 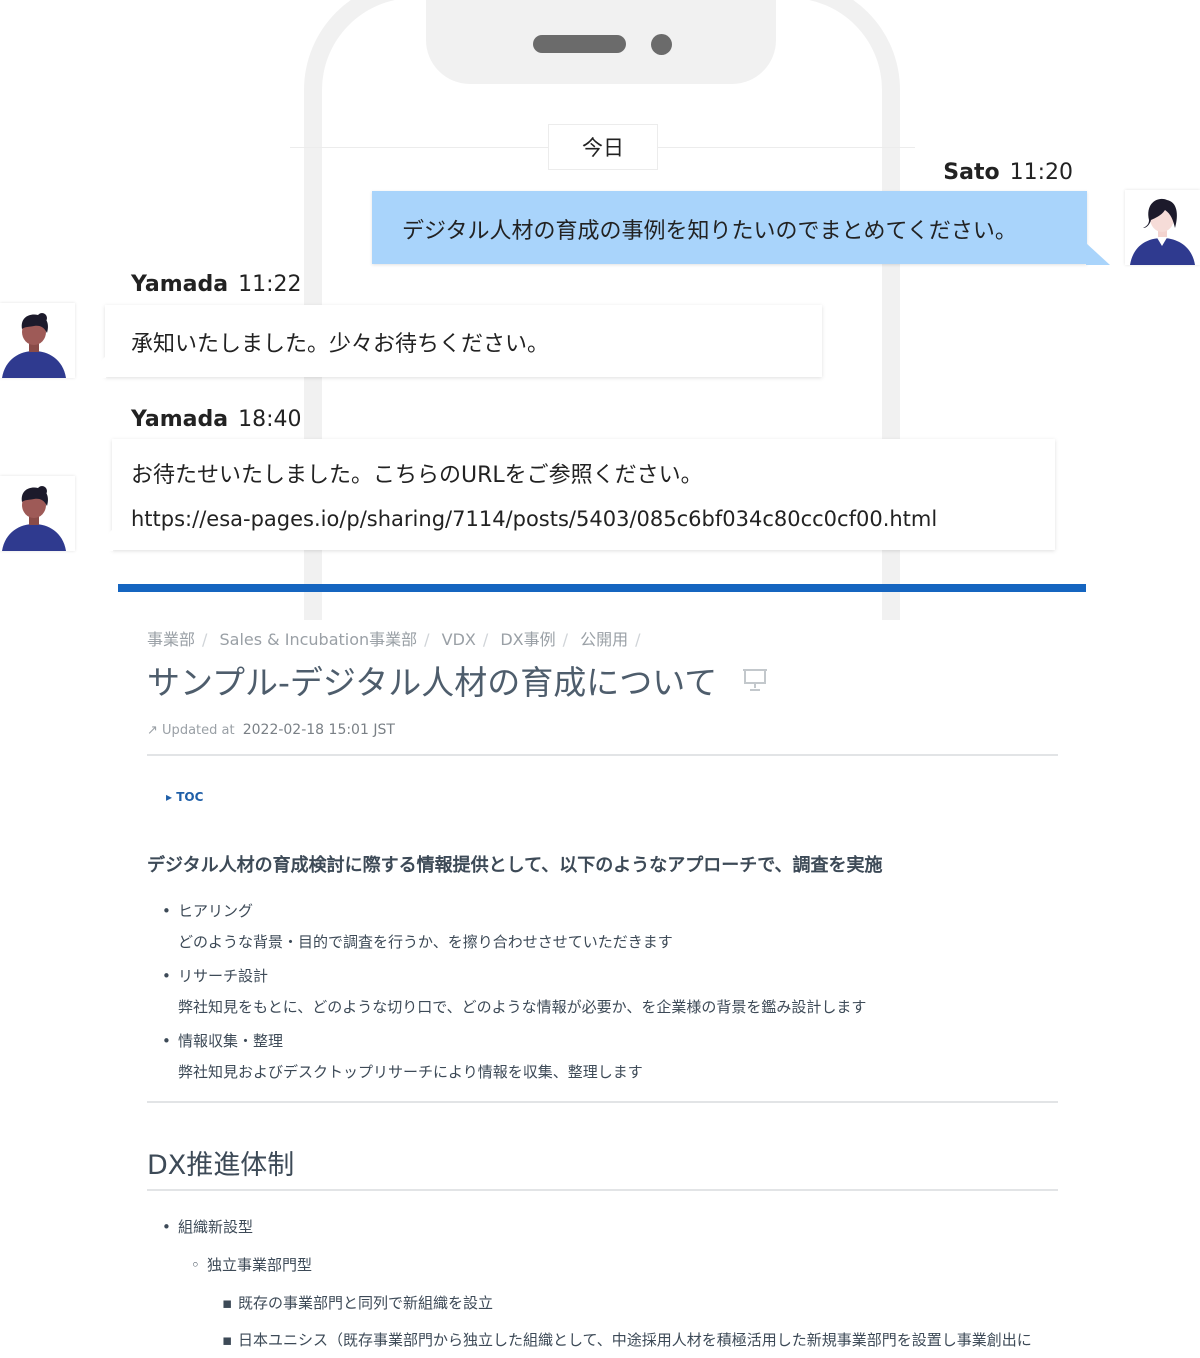 I want to click on section-heading: DX推進体制, so click(x=221, y=1165).